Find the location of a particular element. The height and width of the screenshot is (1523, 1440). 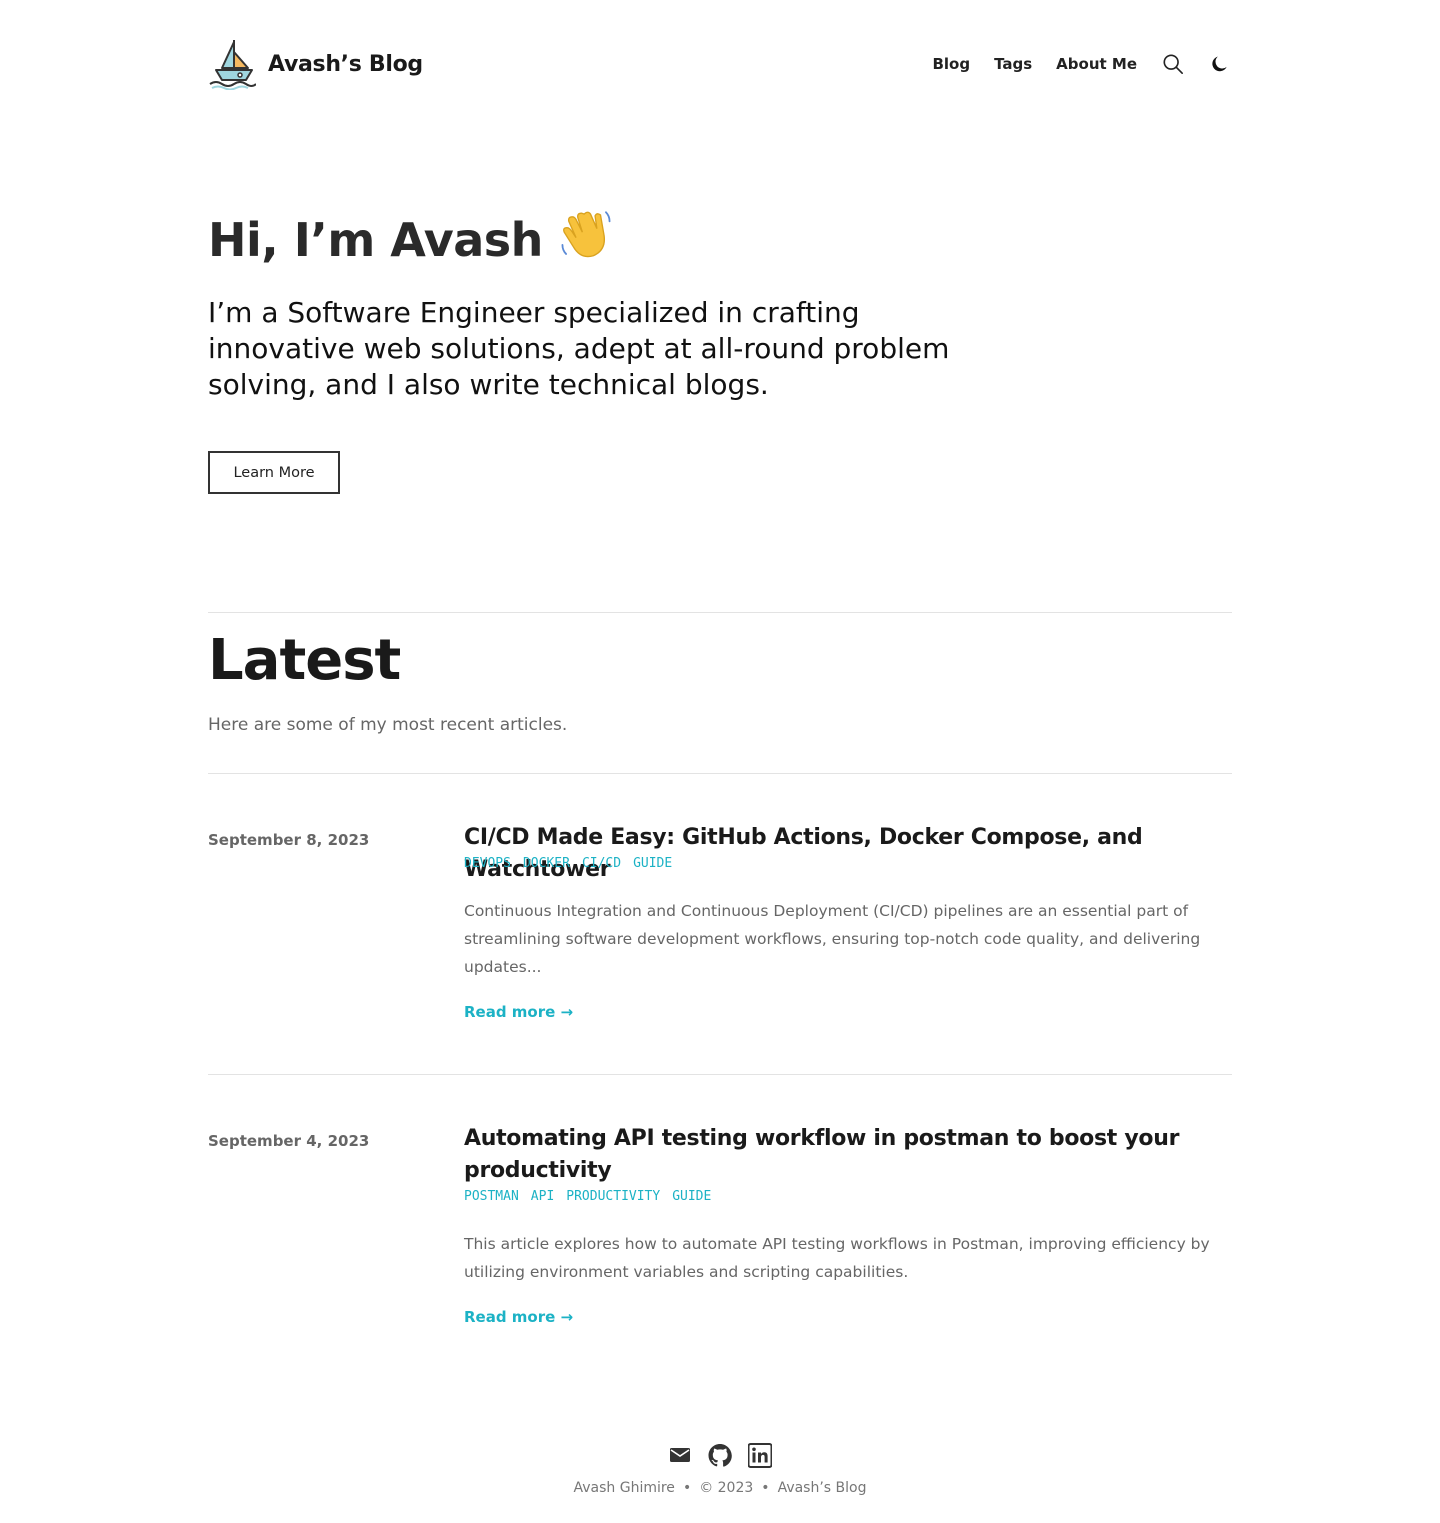

footer-text: Avash Ghimire • © 2023 • Avash’s Blog is located at coordinates (720, 1488).